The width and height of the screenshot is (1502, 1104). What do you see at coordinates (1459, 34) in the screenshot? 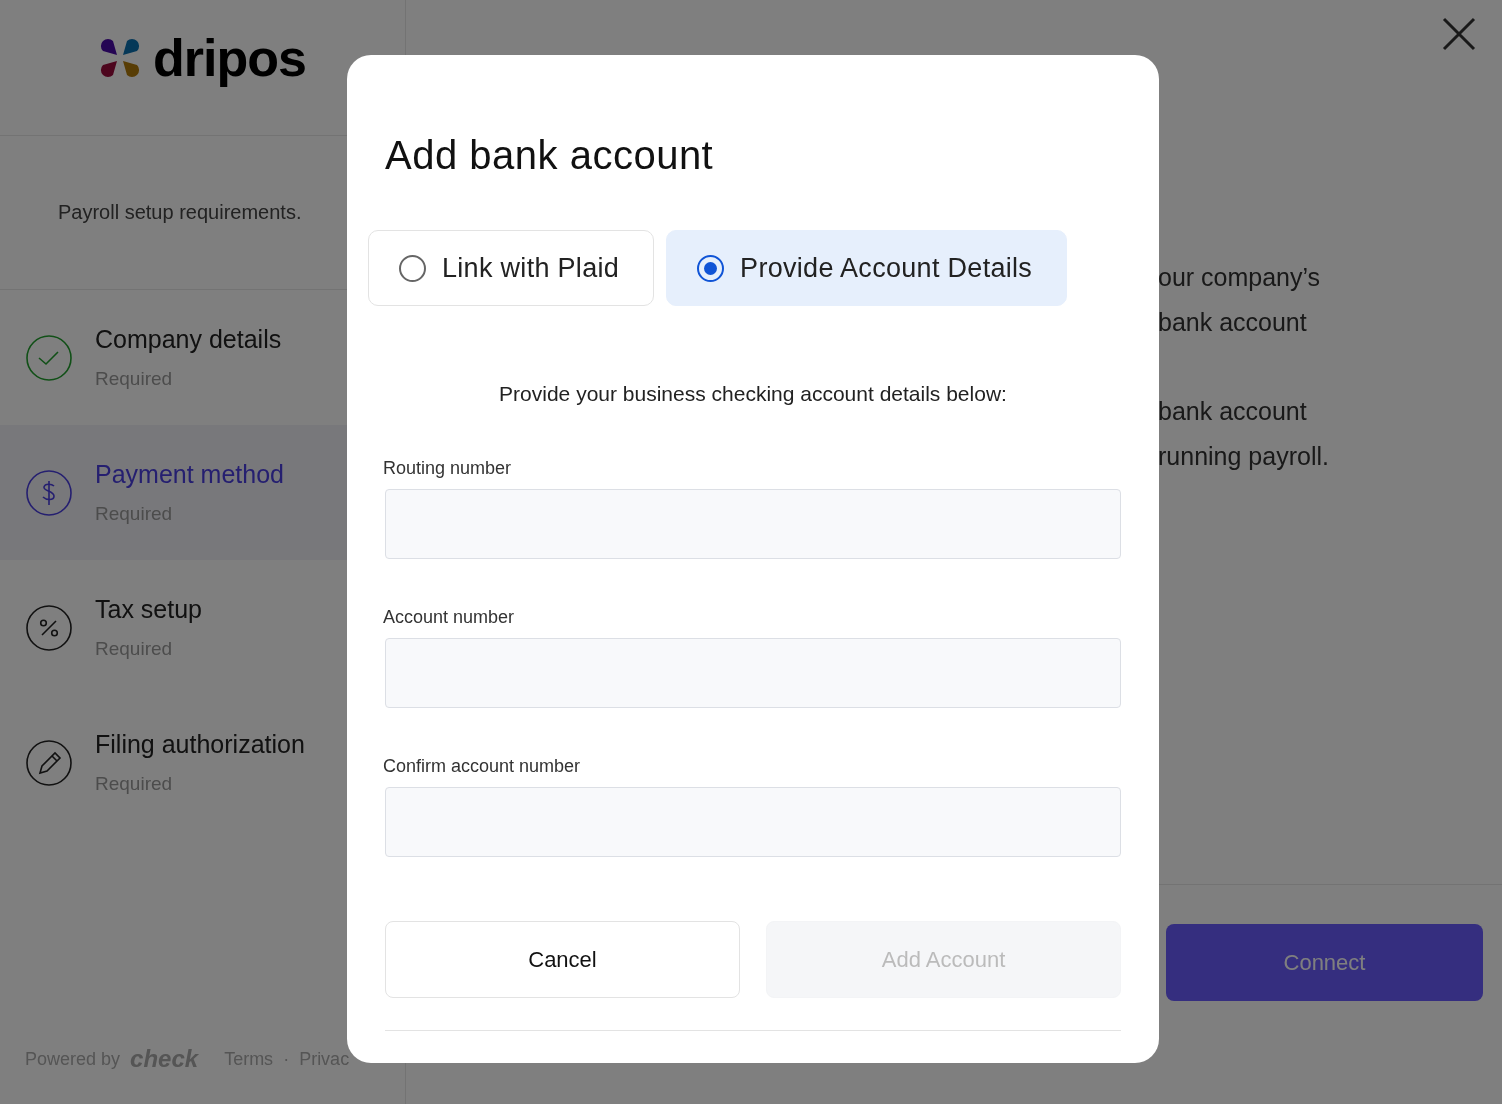
I see `close-icon` at bounding box center [1459, 34].